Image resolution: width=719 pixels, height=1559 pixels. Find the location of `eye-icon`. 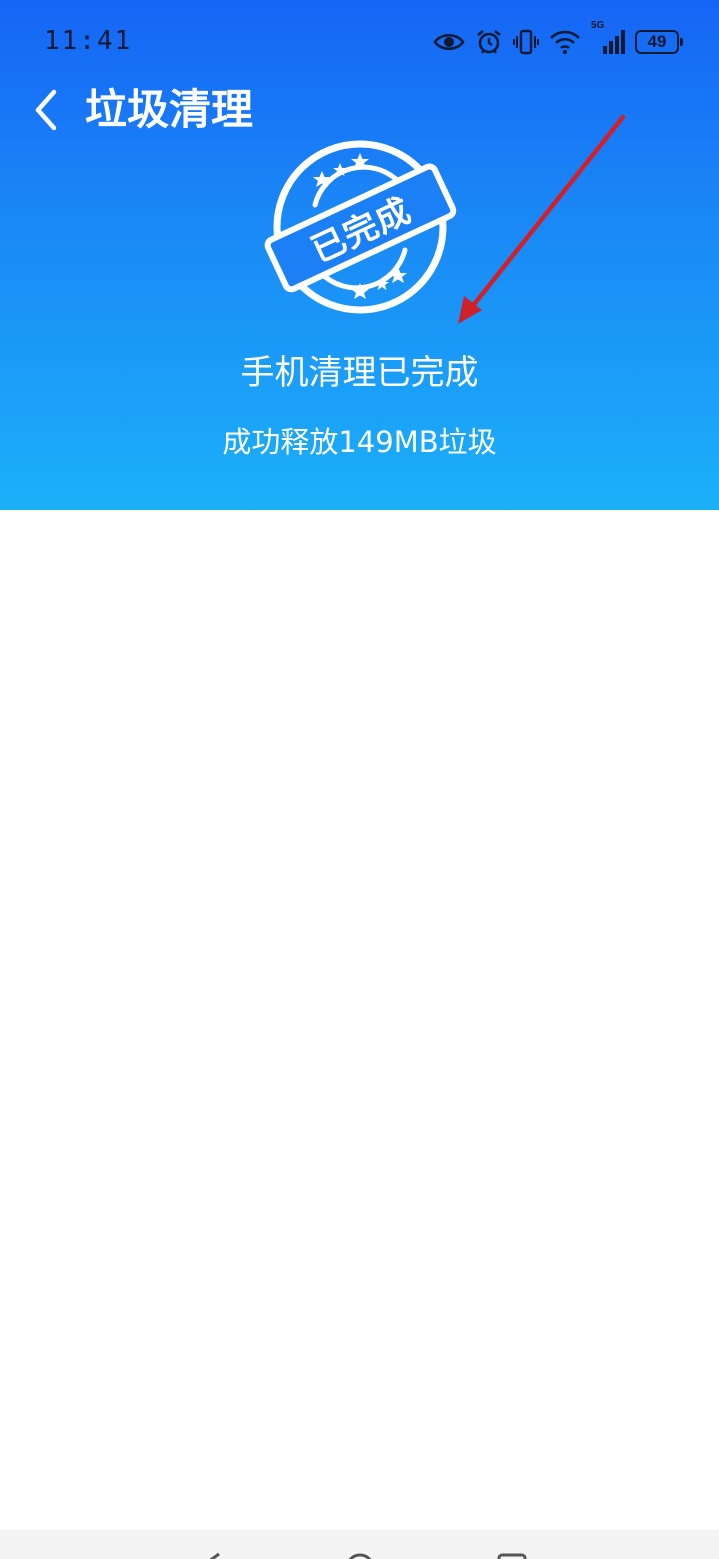

eye-icon is located at coordinates (449, 42).